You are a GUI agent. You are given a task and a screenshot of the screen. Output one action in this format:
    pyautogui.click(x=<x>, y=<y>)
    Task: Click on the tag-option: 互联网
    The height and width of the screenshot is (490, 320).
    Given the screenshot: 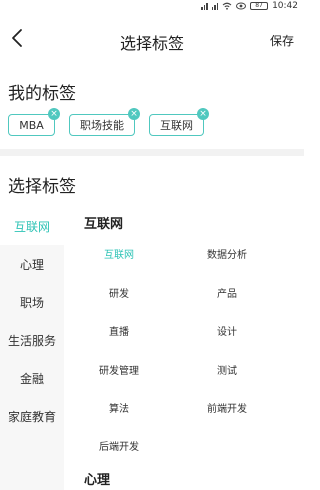 What is the action you would take?
    pyautogui.click(x=119, y=253)
    